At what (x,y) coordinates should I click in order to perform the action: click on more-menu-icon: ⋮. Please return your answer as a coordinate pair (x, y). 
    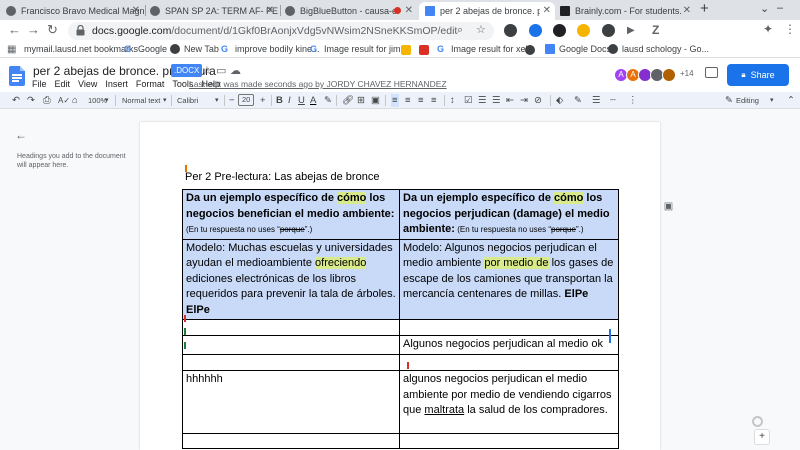
    Looking at the image, I should click on (790, 29).